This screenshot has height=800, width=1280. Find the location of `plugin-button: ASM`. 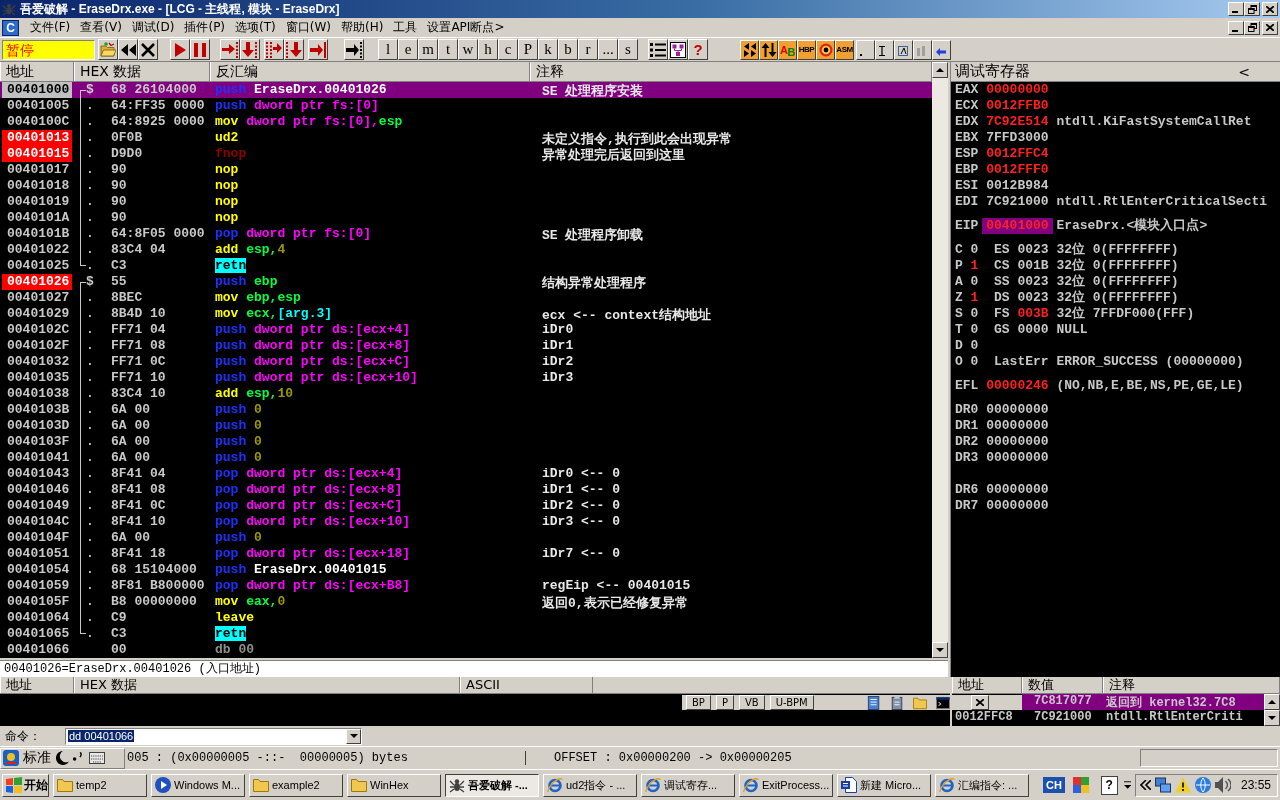

plugin-button: ASM is located at coordinates (844, 49).